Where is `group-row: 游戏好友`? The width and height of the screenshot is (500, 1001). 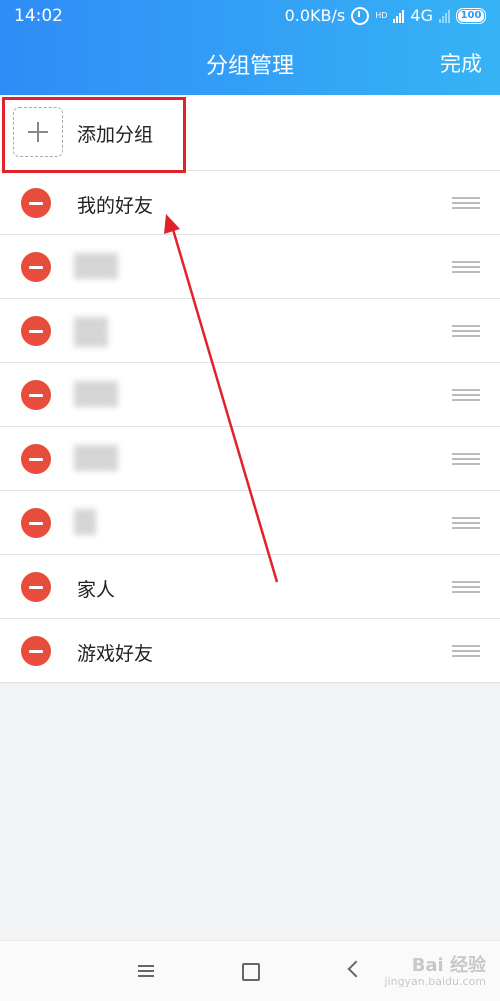
group-row: 游戏好友 is located at coordinates (250, 651).